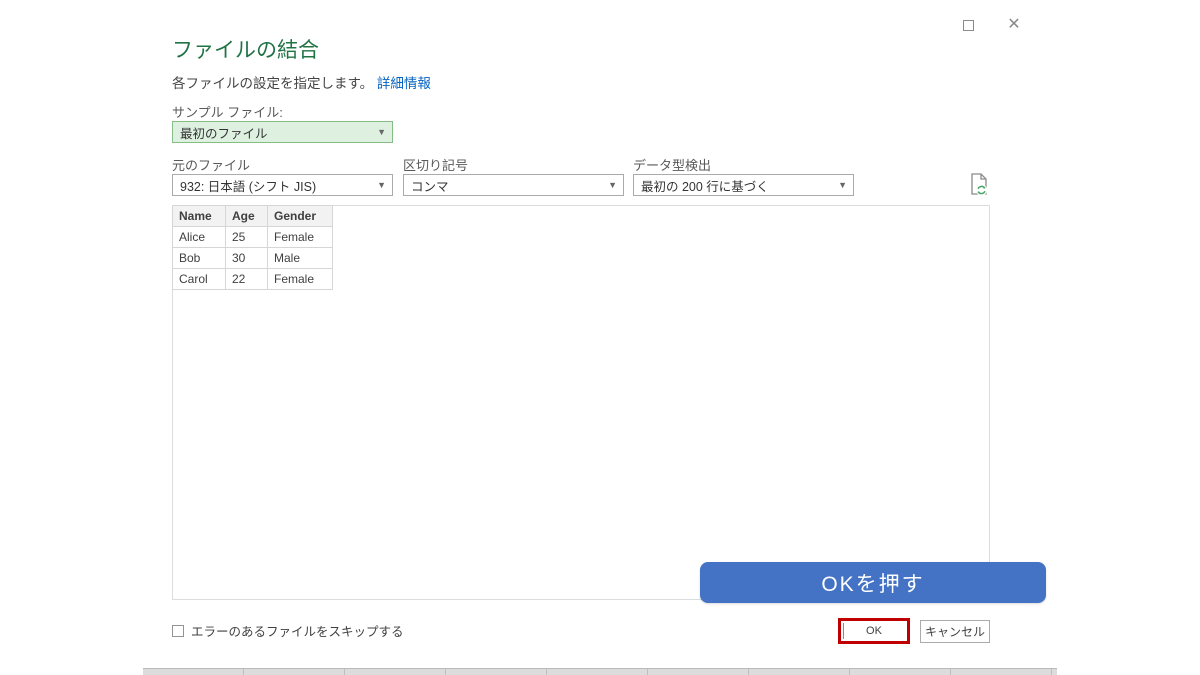 This screenshot has height=675, width=1200. I want to click on maximize-button, so click(968, 25).